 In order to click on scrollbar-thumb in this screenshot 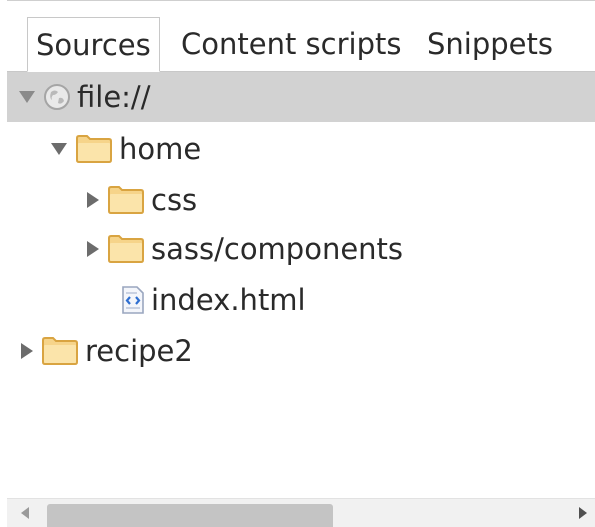, I will do `click(190, 515)`.